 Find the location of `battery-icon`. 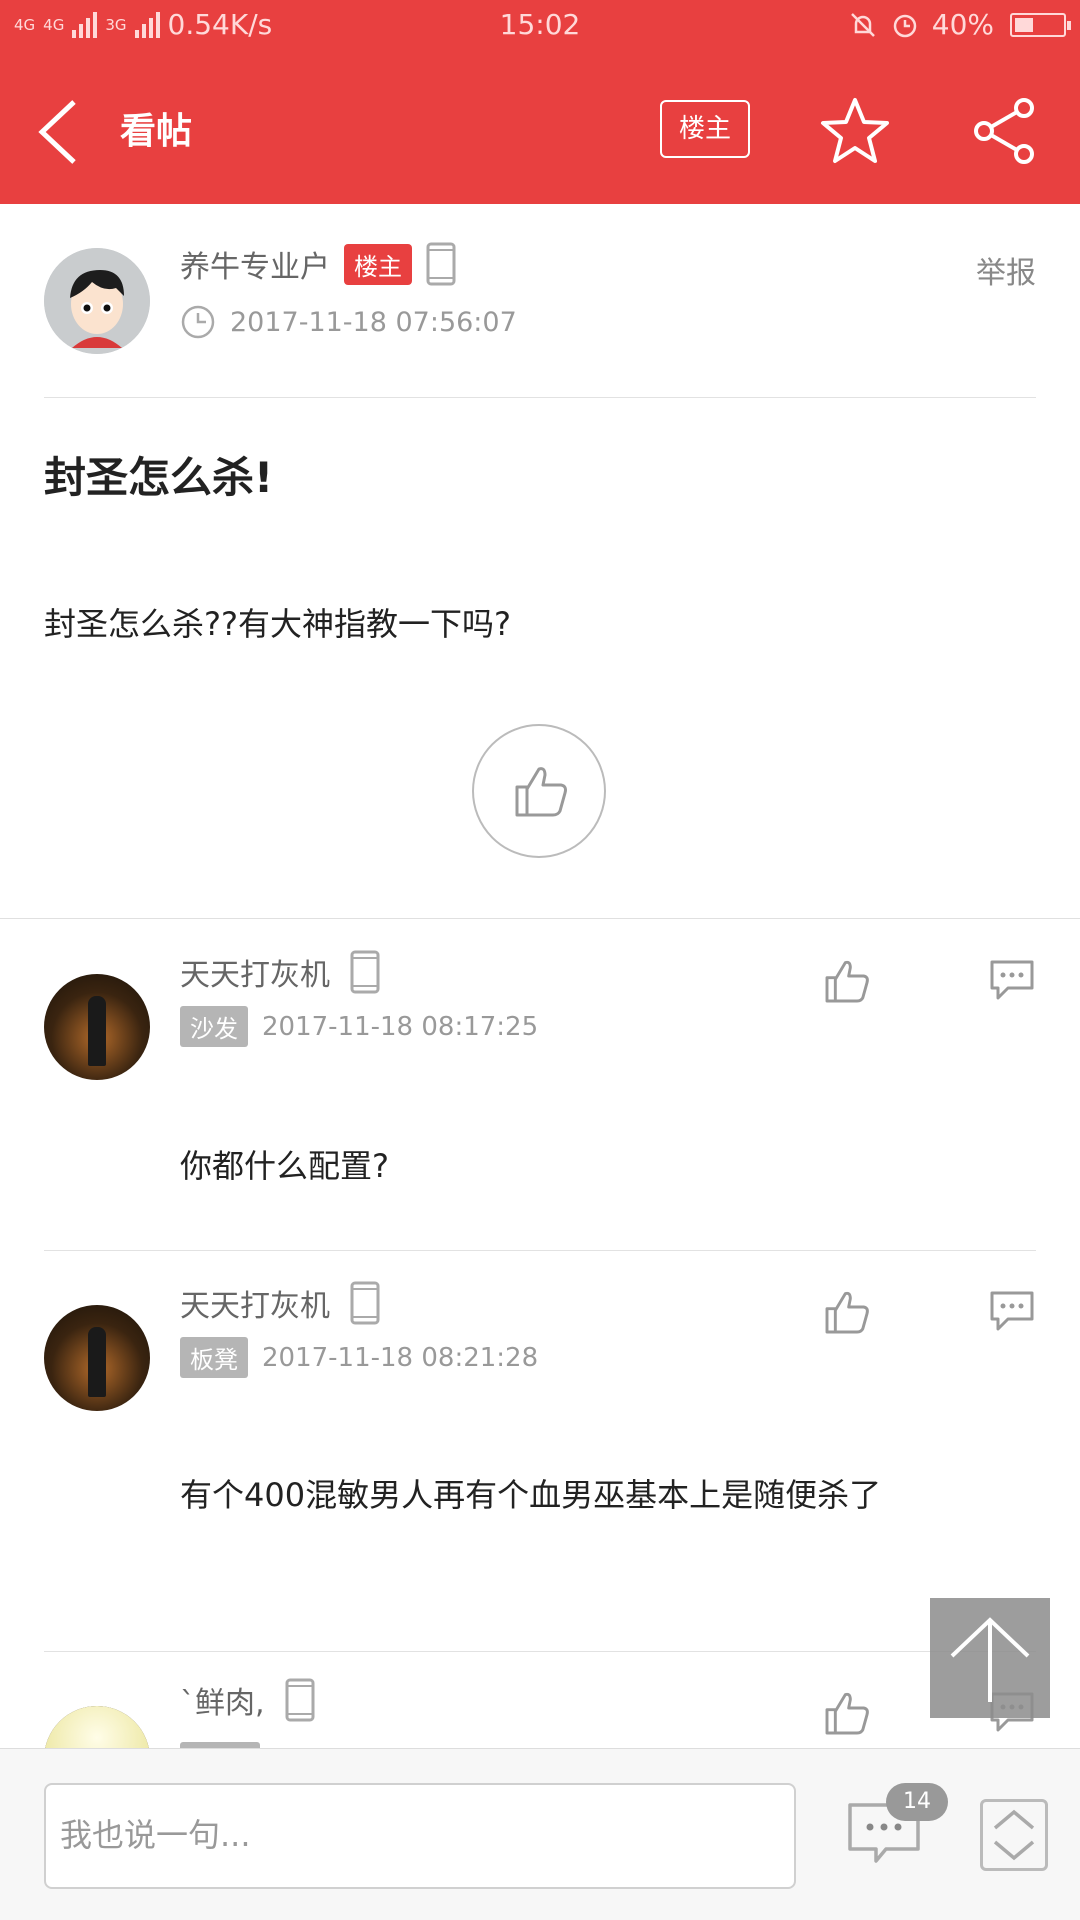

battery-icon is located at coordinates (1040, 24).